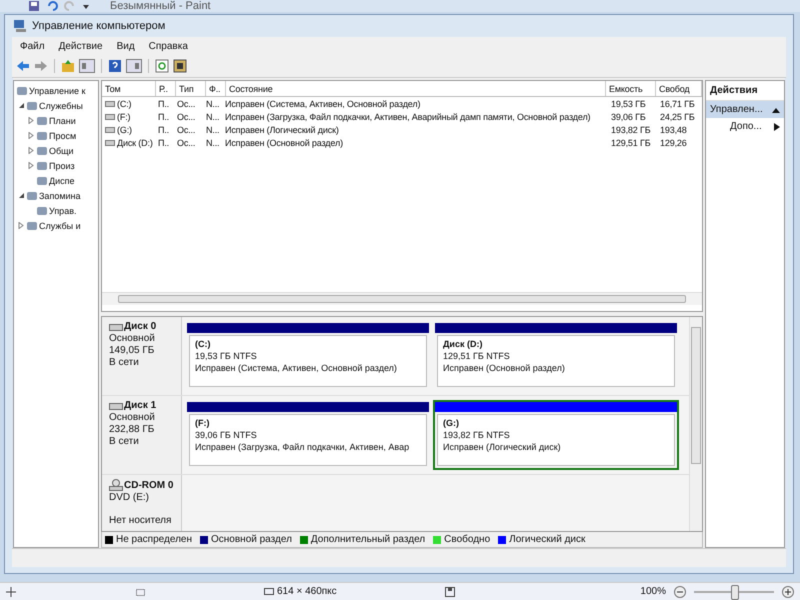  I want to click on column-header: Ф.., so click(216, 88).